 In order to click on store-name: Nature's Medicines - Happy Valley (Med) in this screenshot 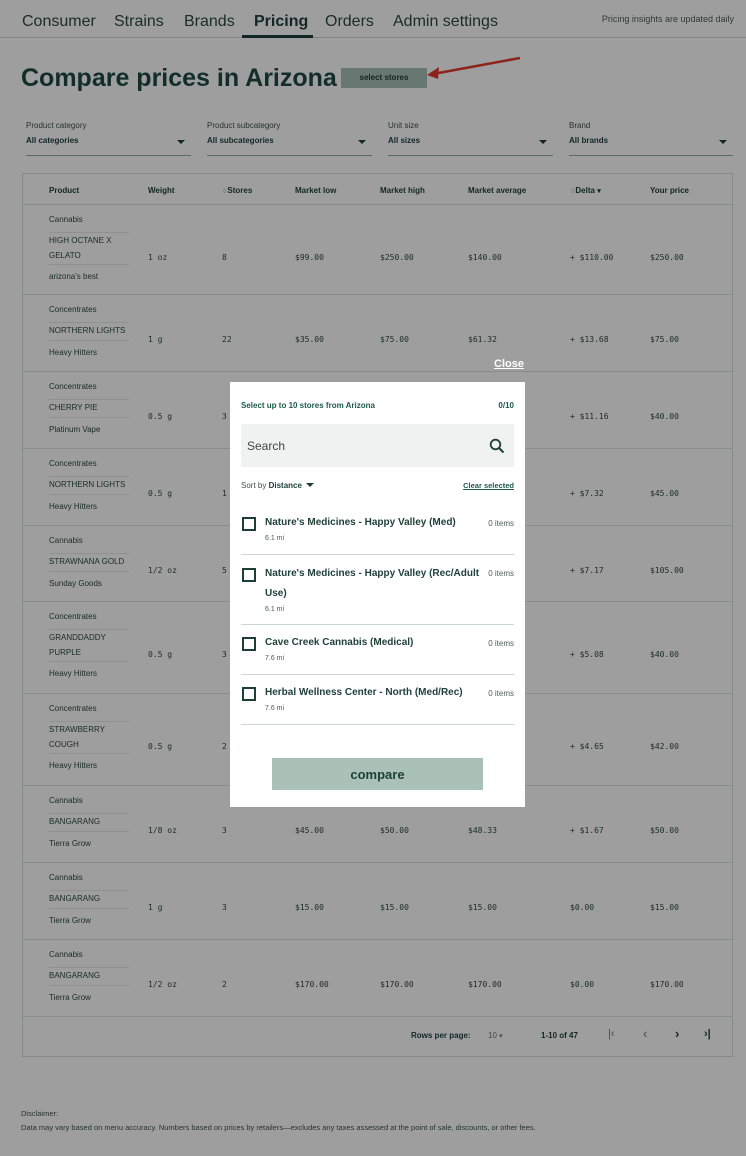, I will do `click(360, 522)`.